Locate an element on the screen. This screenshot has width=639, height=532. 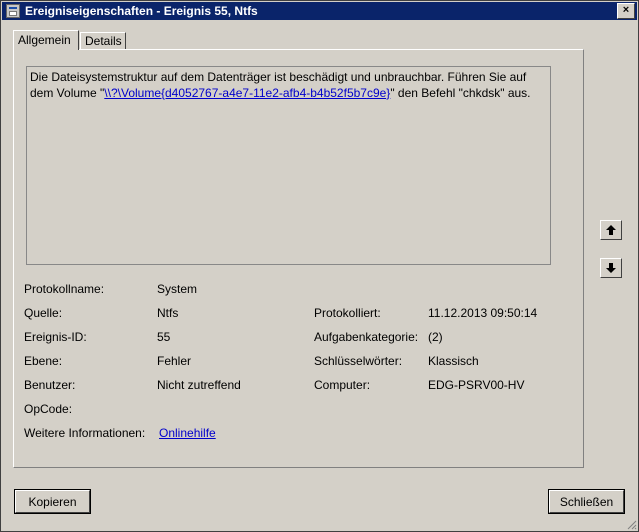
next-event-button is located at coordinates (611, 268).